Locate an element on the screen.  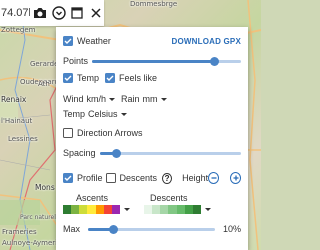
units-row: Wind km/h Rain mm is located at coordinates (152, 99).